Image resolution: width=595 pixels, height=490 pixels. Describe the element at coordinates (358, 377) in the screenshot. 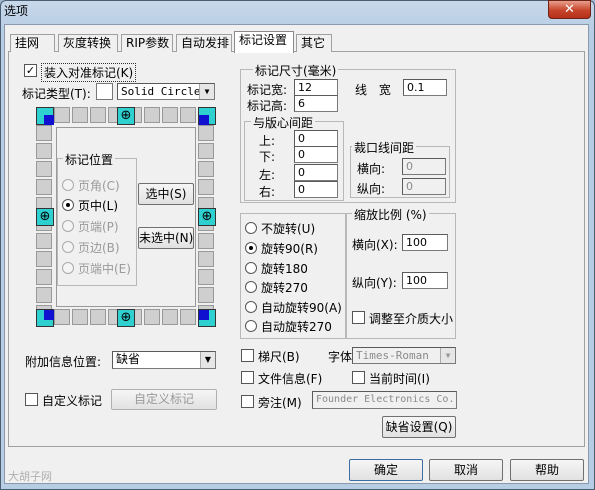

I see `current-time-checkbox` at that location.